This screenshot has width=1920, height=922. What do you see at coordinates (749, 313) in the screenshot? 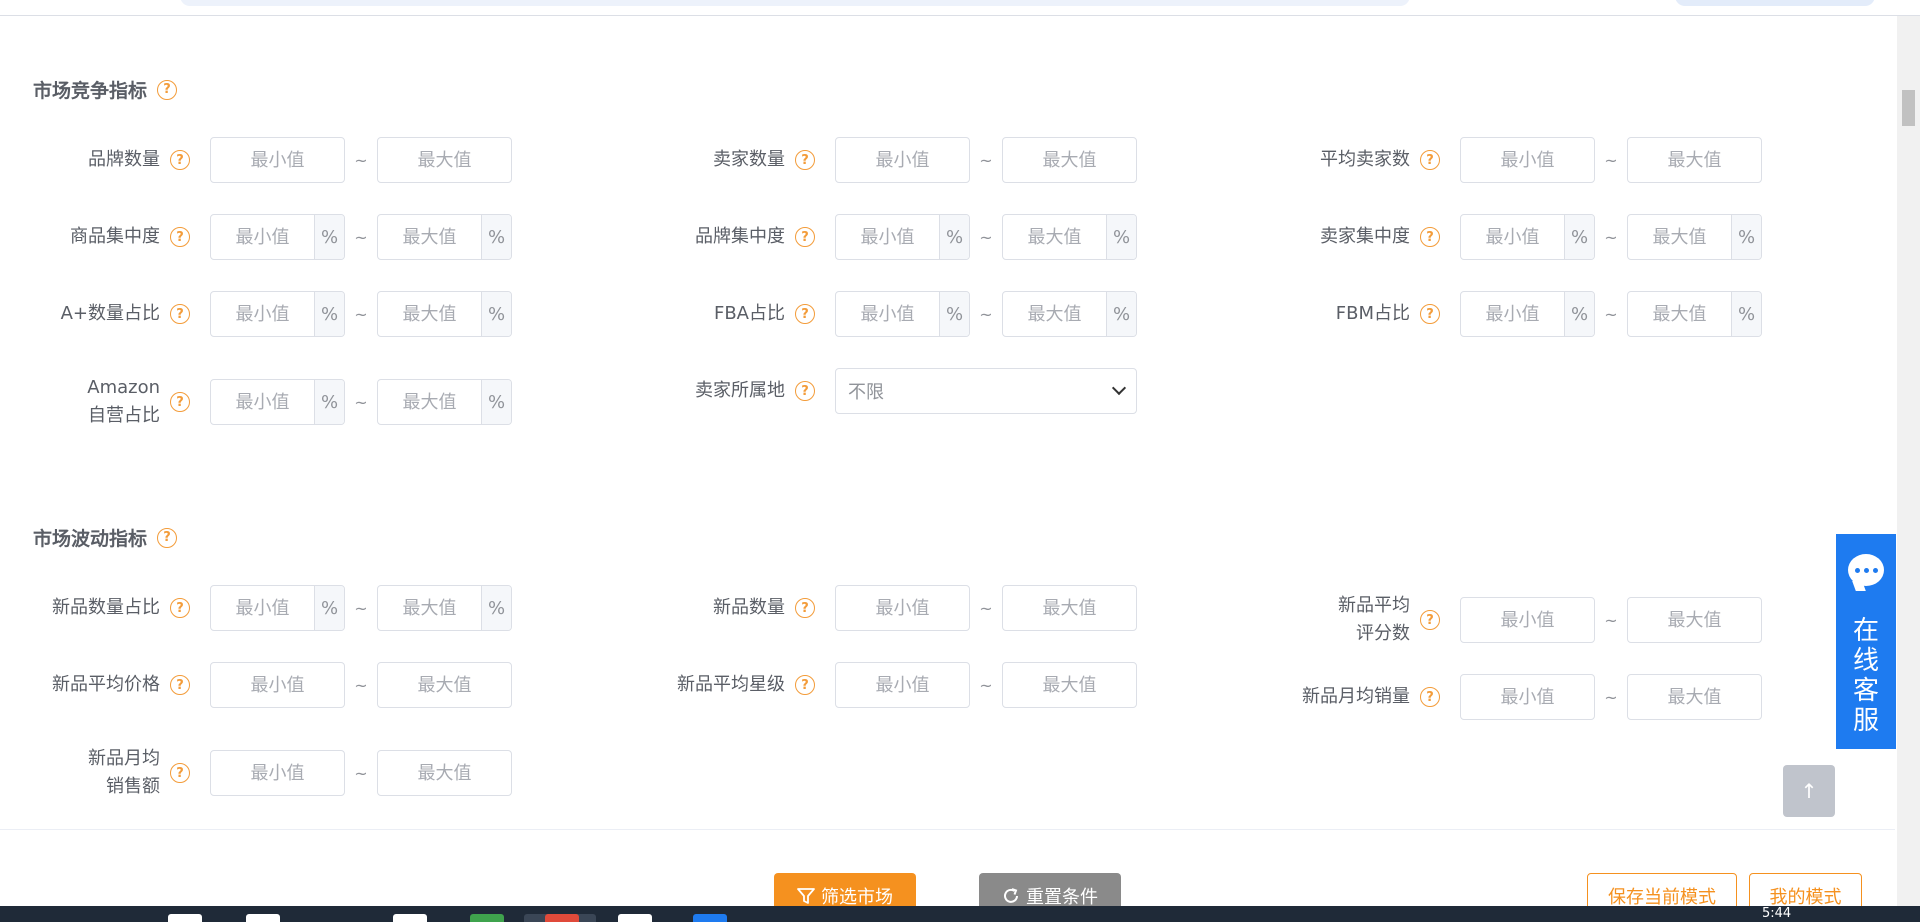
I see `field-label: FBA占比` at bounding box center [749, 313].